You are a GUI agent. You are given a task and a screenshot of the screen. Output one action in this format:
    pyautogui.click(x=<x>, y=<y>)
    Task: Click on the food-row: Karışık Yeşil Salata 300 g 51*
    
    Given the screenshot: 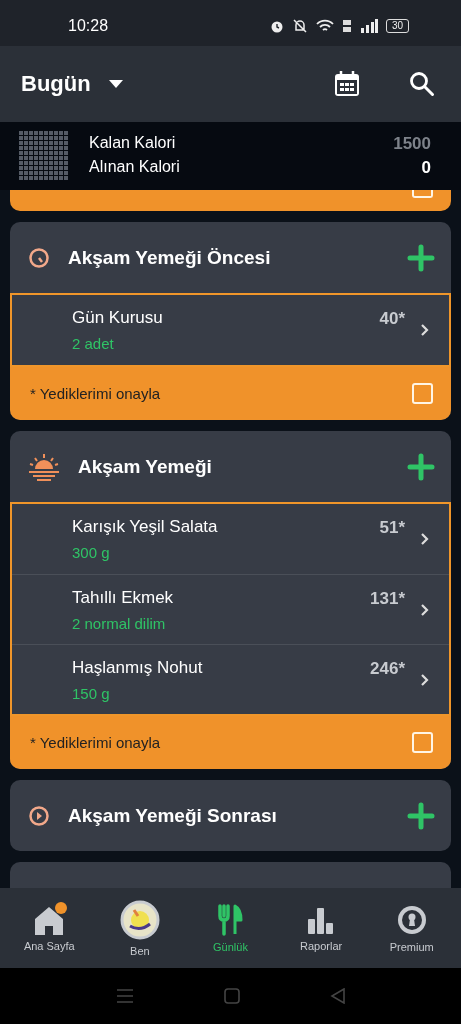 What is the action you would take?
    pyautogui.click(x=230, y=539)
    